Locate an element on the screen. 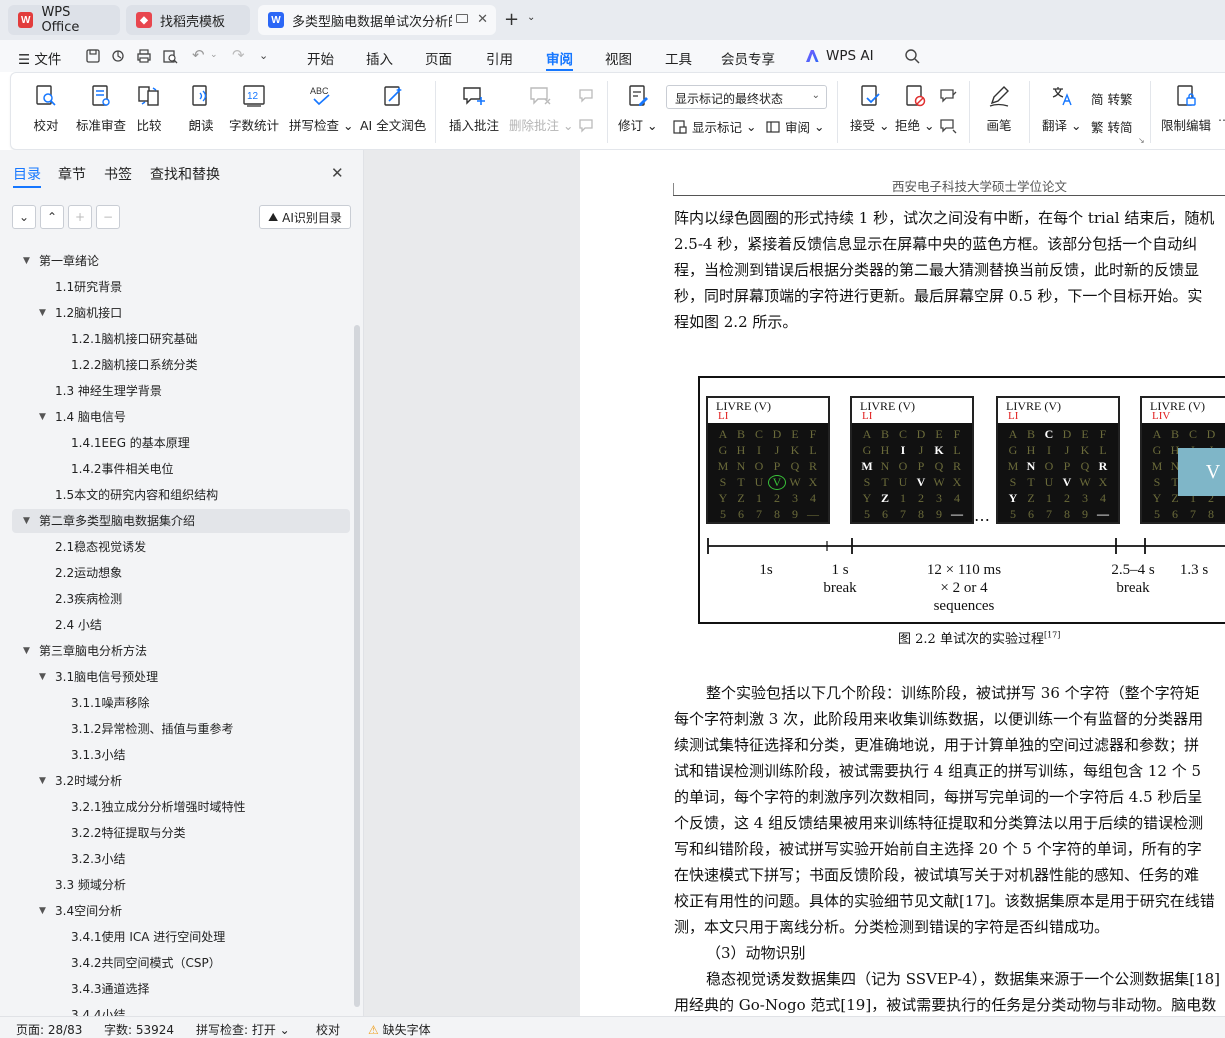  collapse-all-button: ⌄ is located at coordinates (24, 217).